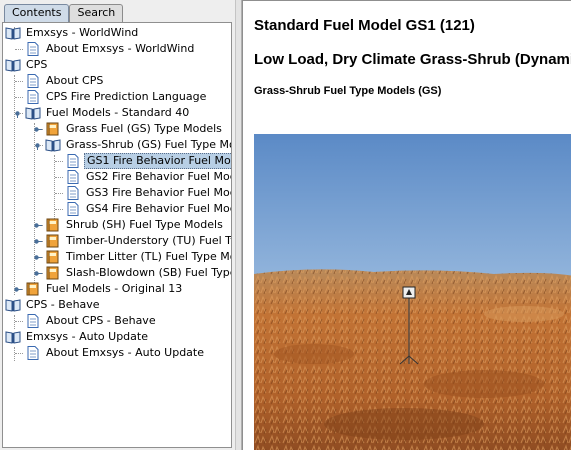  I want to click on tree-item-label: Emxsys - Auto Update, so click(87, 336).